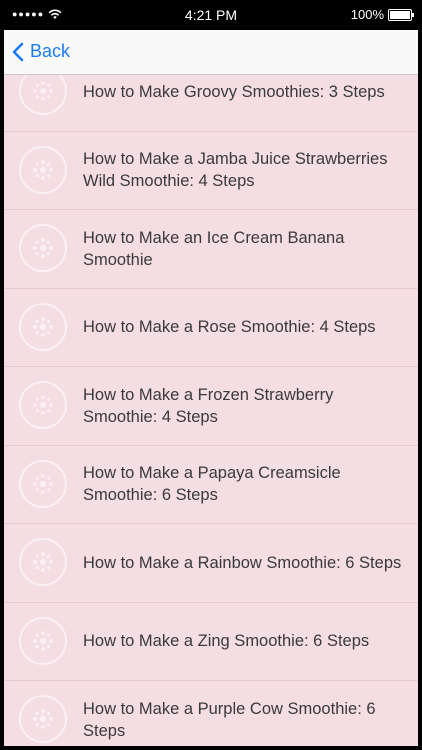  I want to click on battery-percent: 100%, so click(367, 14).